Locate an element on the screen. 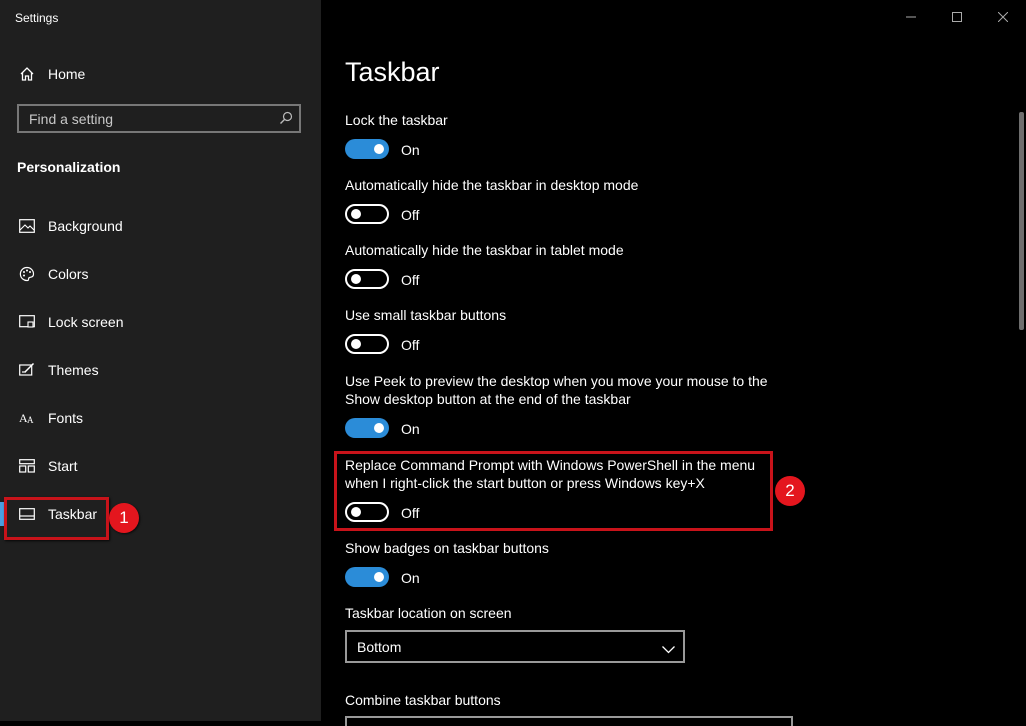 The height and width of the screenshot is (726, 1026). palette-icon is located at coordinates (27, 274).